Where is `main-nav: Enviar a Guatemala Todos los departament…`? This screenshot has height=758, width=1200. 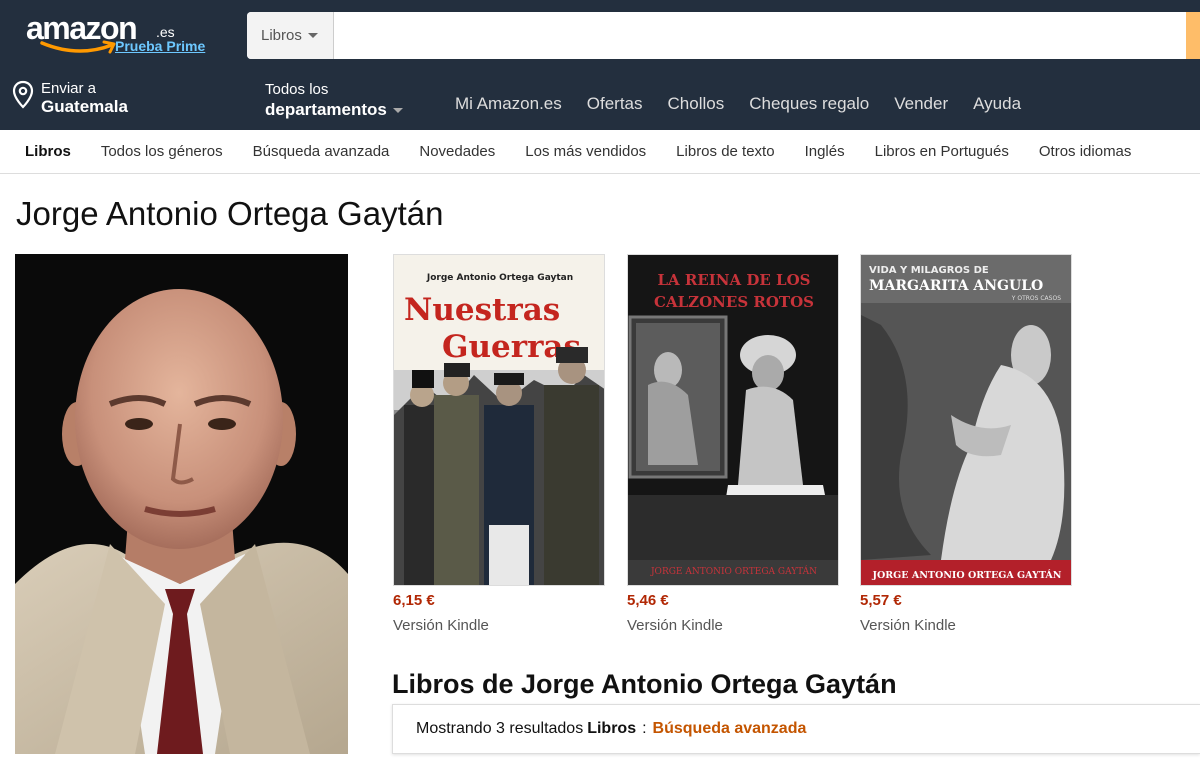
main-nav: Enviar a Guatemala Todos los departament… is located at coordinates (600, 102).